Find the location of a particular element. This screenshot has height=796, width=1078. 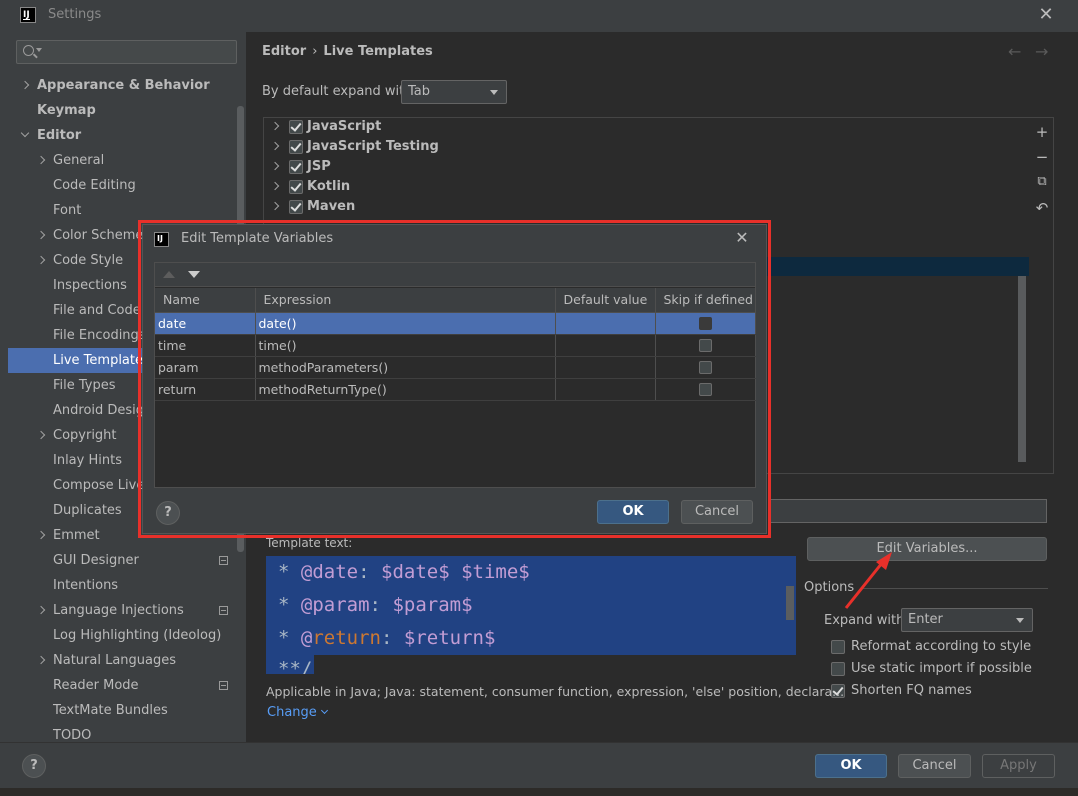

restore-icon: ↶ is located at coordinates (1042, 208).